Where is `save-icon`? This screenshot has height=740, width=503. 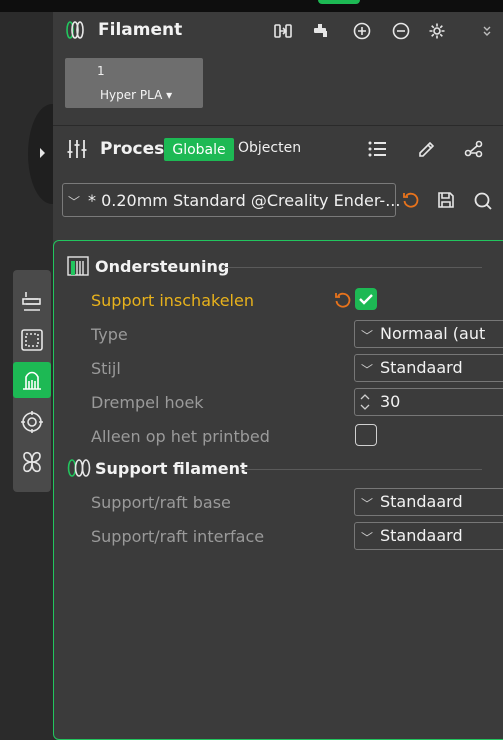
save-icon is located at coordinates (446, 200).